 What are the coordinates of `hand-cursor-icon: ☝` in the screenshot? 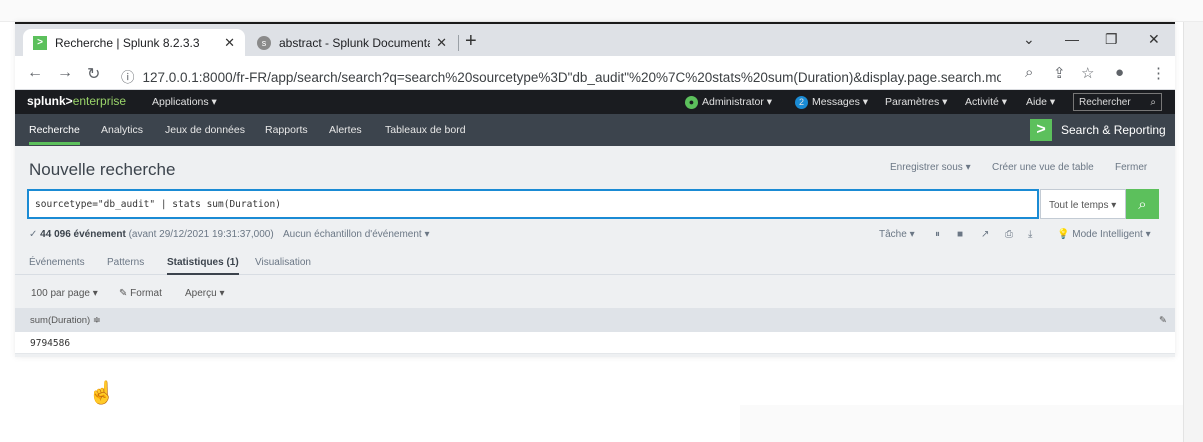 It's located at (102, 392).